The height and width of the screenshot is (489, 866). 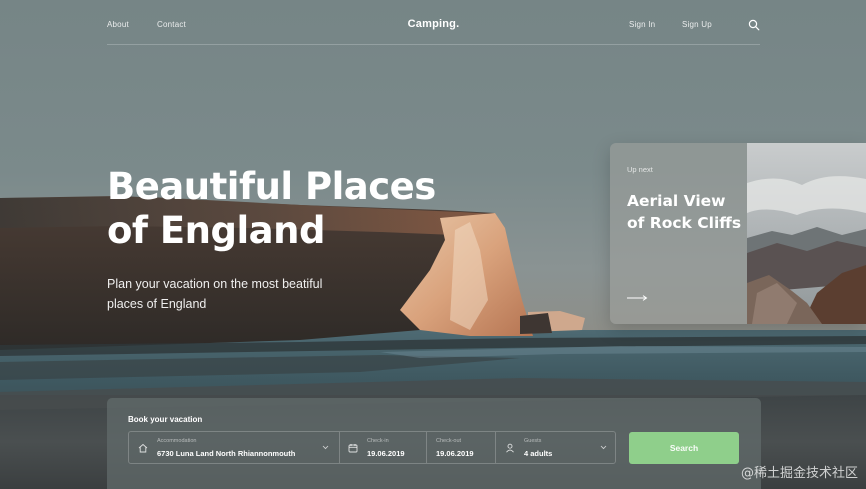 What do you see at coordinates (171, 24) in the screenshot?
I see `nav-contact-link: Contact` at bounding box center [171, 24].